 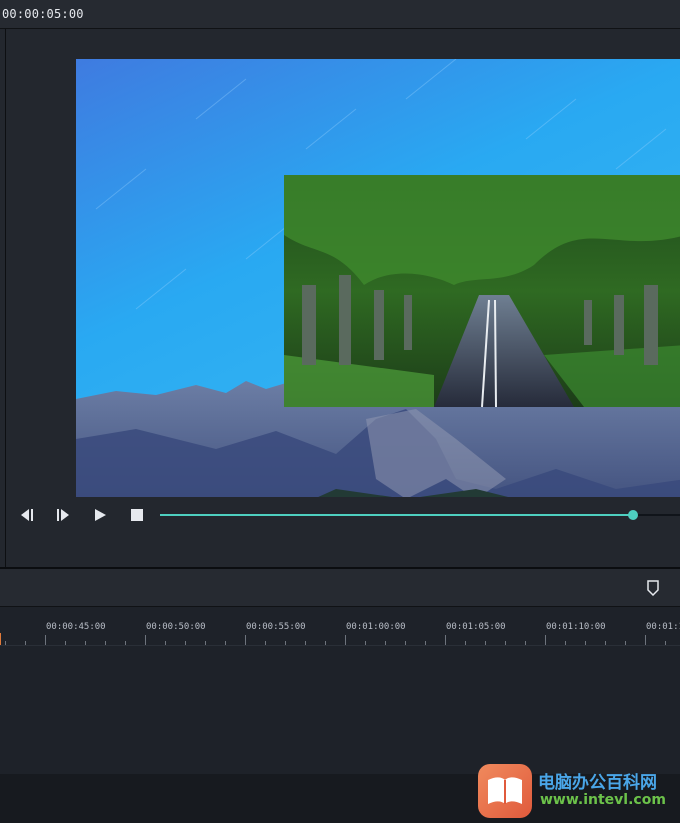 What do you see at coordinates (376, 627) in the screenshot?
I see `ruler-label: 00:01:00:00` at bounding box center [376, 627].